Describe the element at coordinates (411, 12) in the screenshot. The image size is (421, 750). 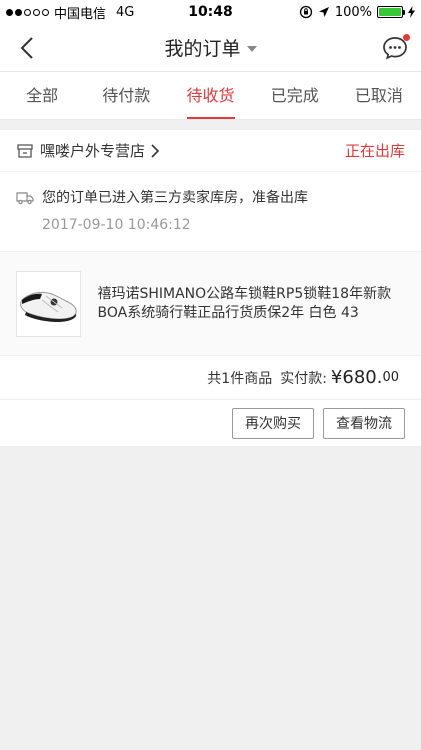
I see `charging-bolt-icon` at that location.